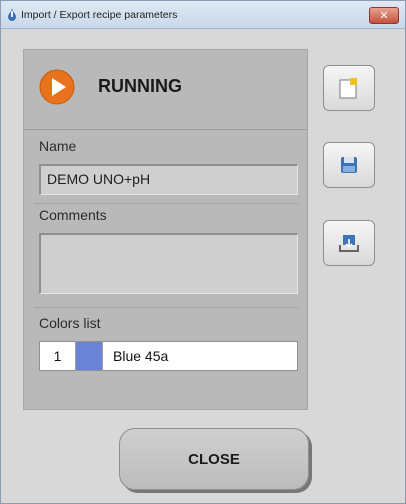 The width and height of the screenshot is (406, 504). I want to click on color-swatch, so click(89, 356).